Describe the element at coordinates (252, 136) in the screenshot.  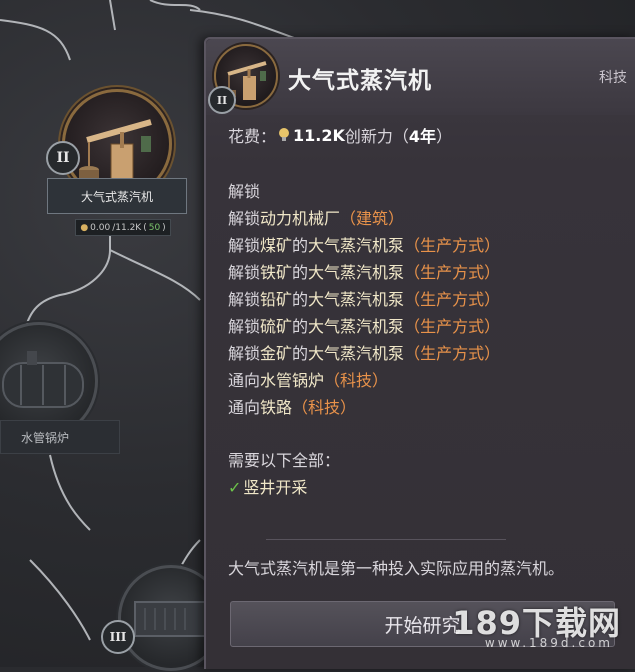
I see `cost-label: 花费：` at that location.